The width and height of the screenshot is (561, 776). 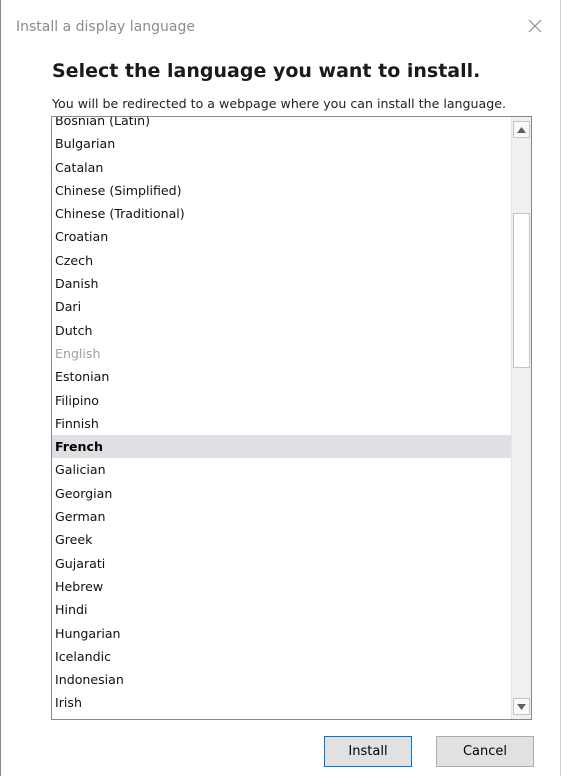 What do you see at coordinates (281, 213) in the screenshot?
I see `list-item: Chinese (Traditional)` at bounding box center [281, 213].